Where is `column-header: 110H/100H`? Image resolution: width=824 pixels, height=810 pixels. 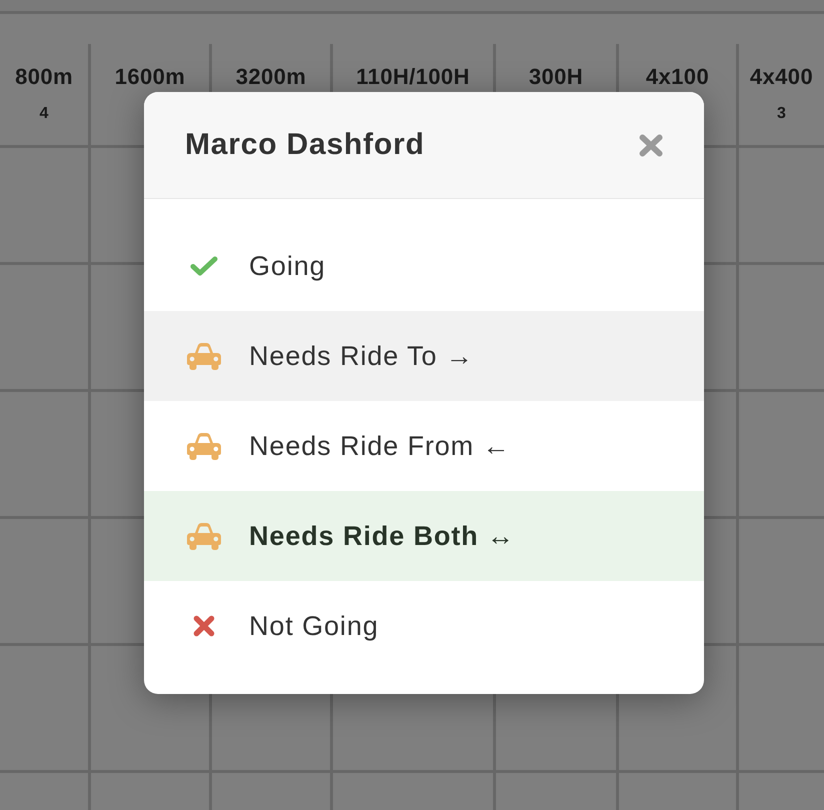 column-header: 110H/100H is located at coordinates (413, 77).